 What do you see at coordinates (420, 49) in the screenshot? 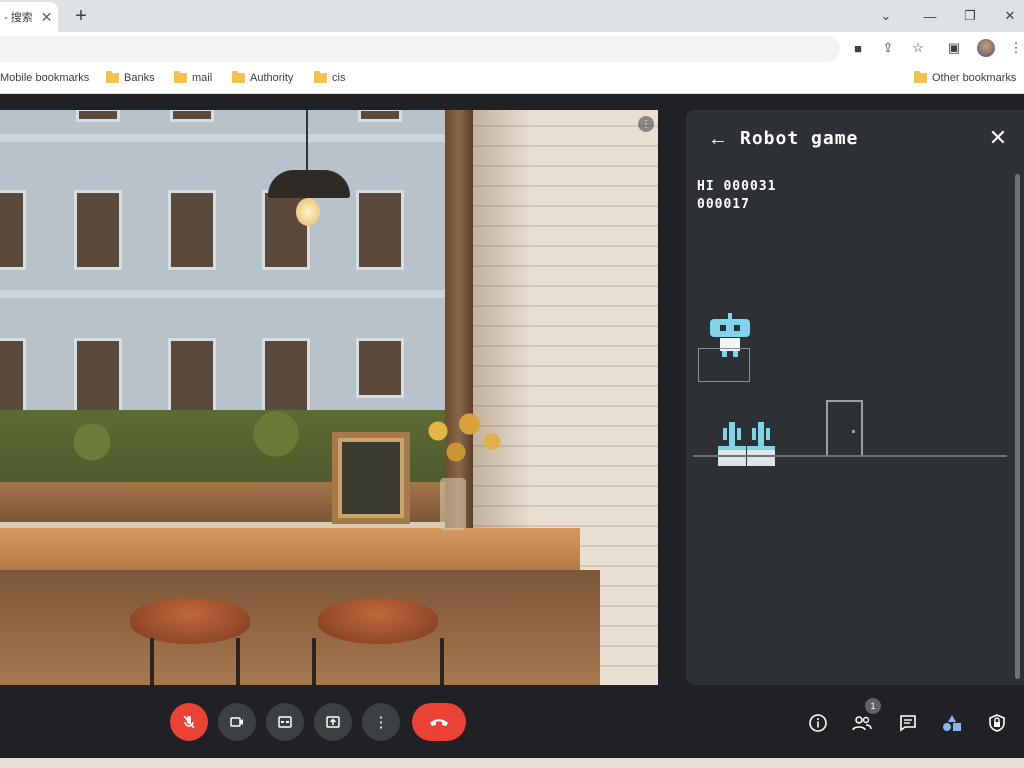
I see `address-bar` at bounding box center [420, 49].